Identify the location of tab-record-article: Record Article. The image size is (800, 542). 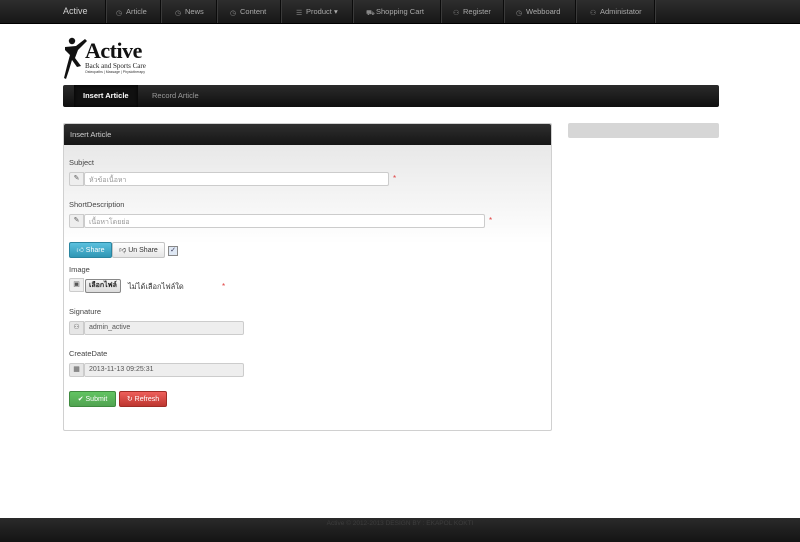
(175, 96).